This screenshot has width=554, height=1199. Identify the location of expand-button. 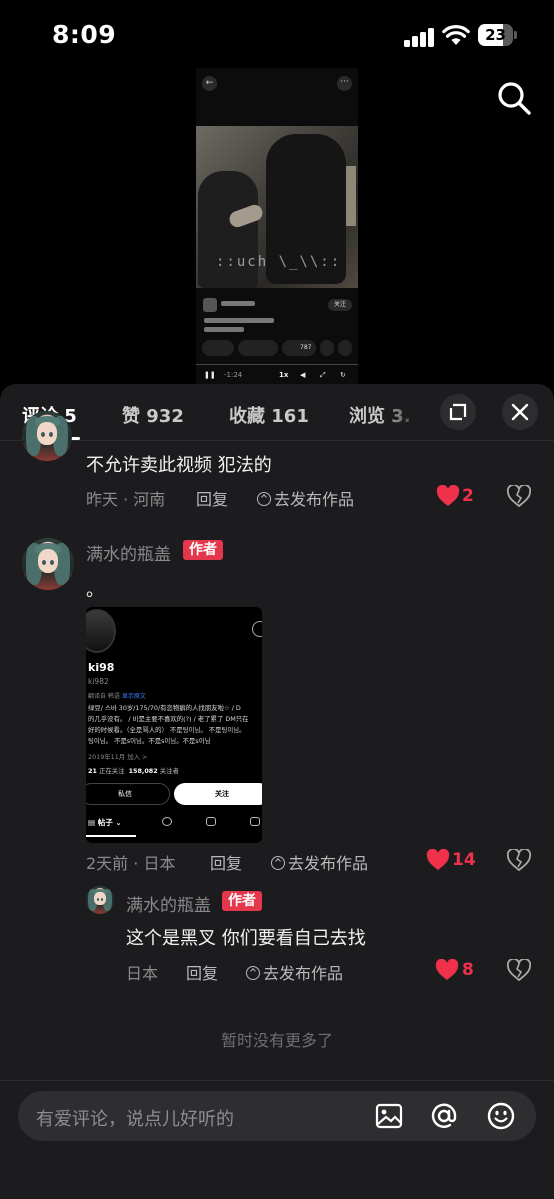
(458, 412).